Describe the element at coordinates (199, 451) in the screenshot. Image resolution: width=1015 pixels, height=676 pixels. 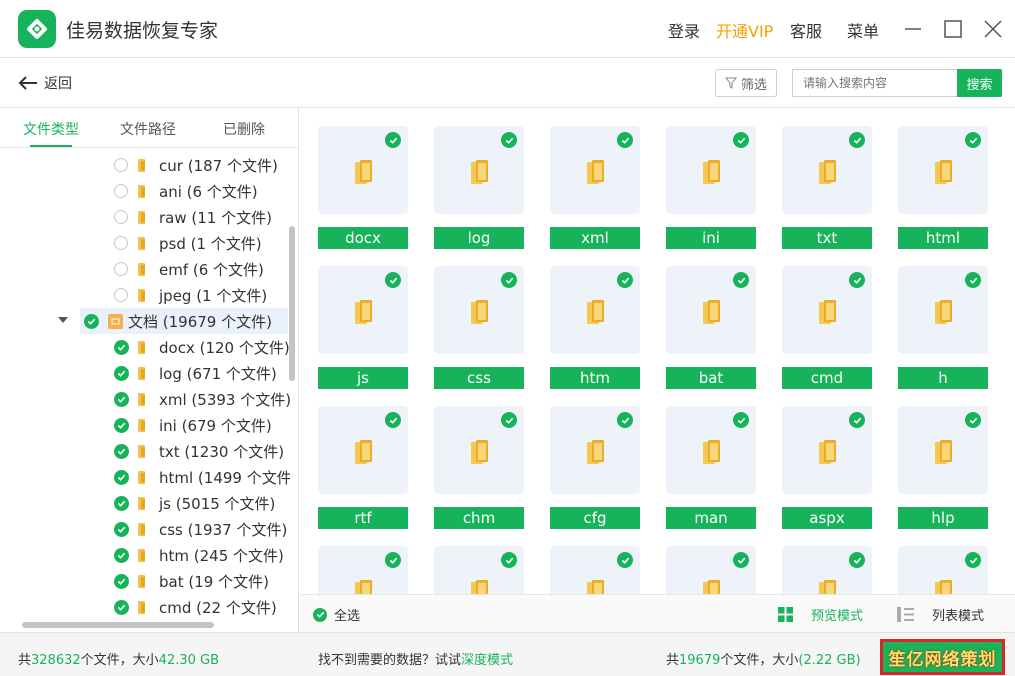
I see `tree-item: txt (1230 个文件)` at that location.